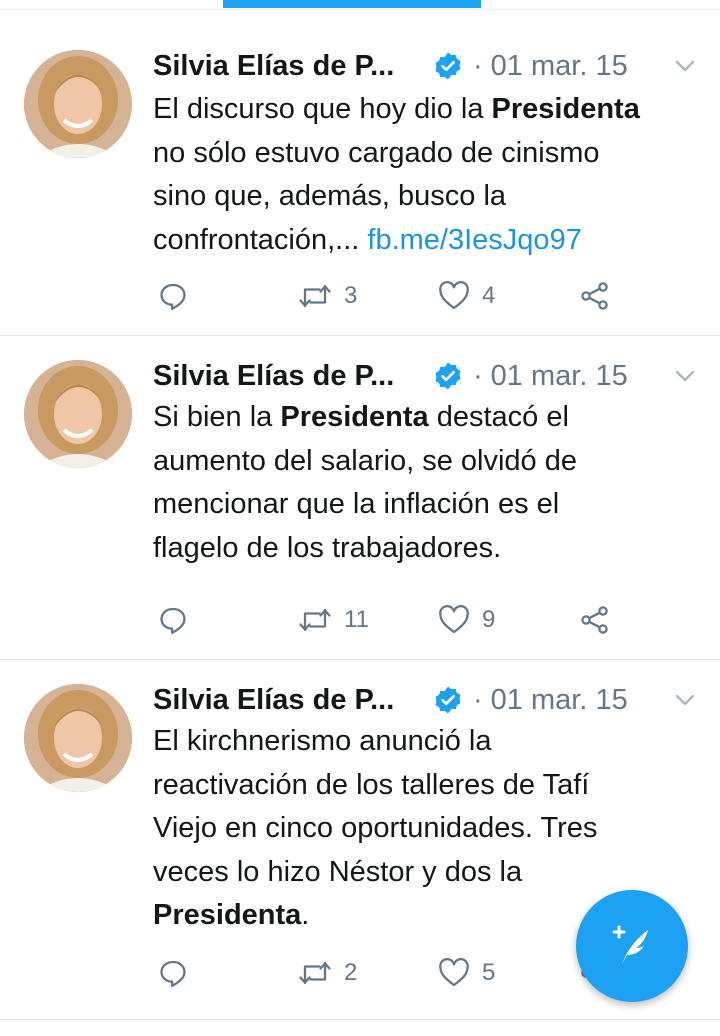 Image resolution: width=720 pixels, height=1036 pixels. Describe the element at coordinates (333, 620) in the screenshot. I see `retweet-button: 11` at that location.